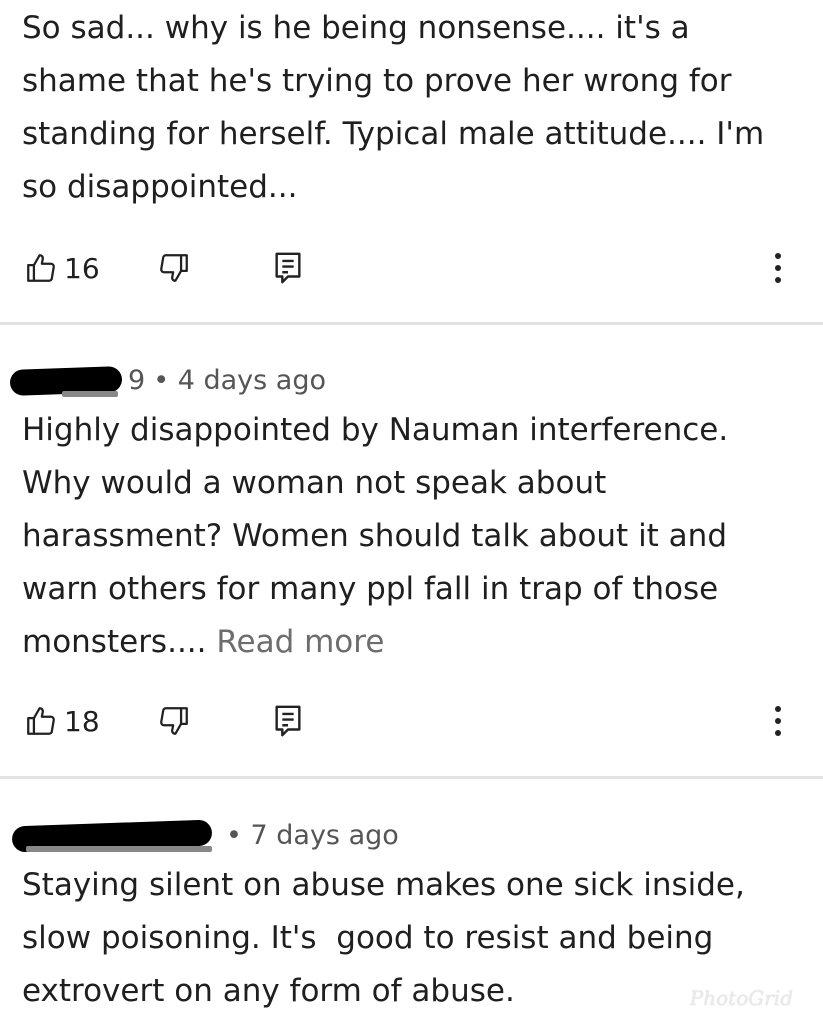 This screenshot has width=823, height=1024. What do you see at coordinates (82, 721) in the screenshot?
I see `like-count: 18` at bounding box center [82, 721].